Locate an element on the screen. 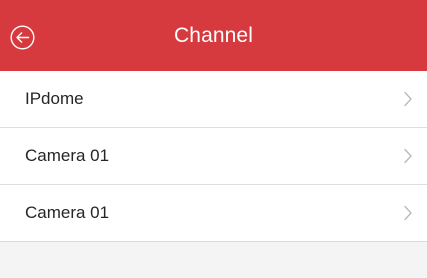 This screenshot has width=427, height=278. page-title: Channel is located at coordinates (213, 35).